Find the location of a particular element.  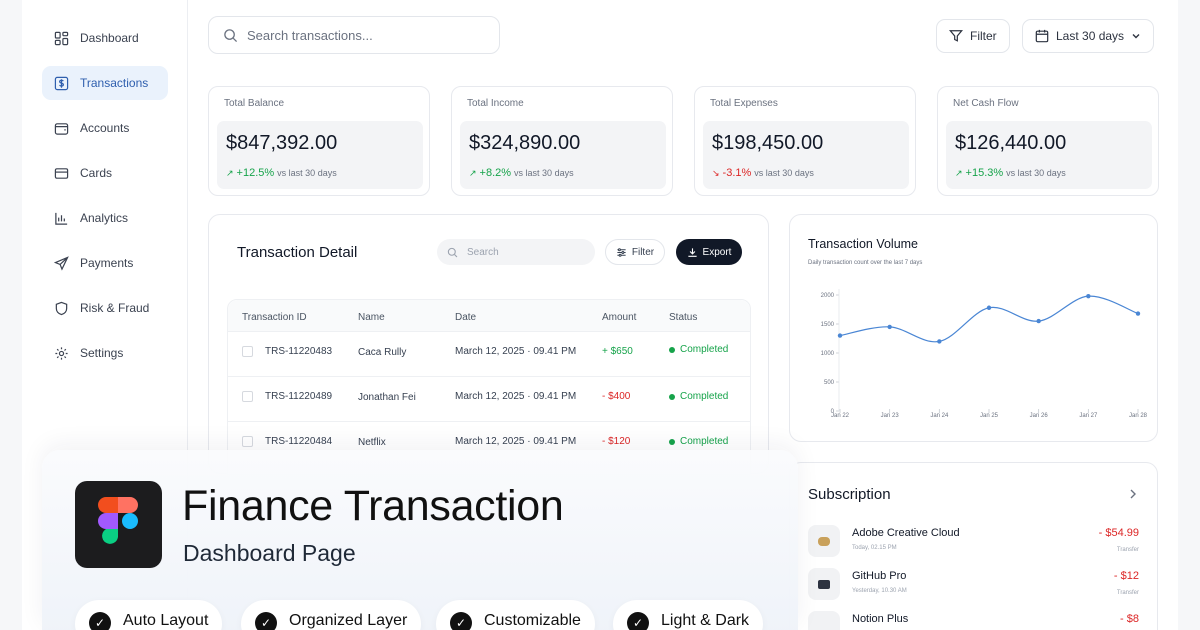

sidebar-item-payments: Payments is located at coordinates (105, 263).